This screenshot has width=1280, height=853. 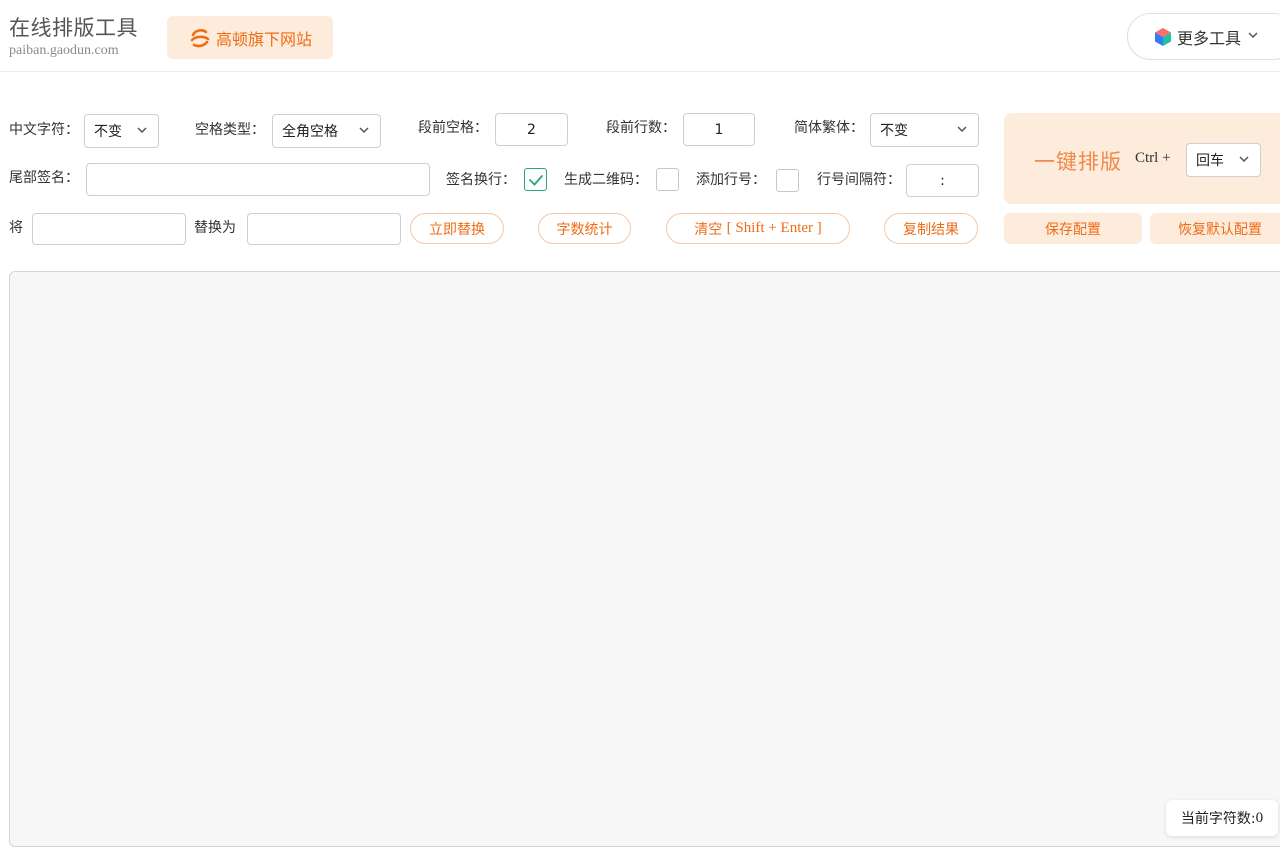 I want to click on simp-trad-label: 简体繁体：, so click(x=829, y=128).